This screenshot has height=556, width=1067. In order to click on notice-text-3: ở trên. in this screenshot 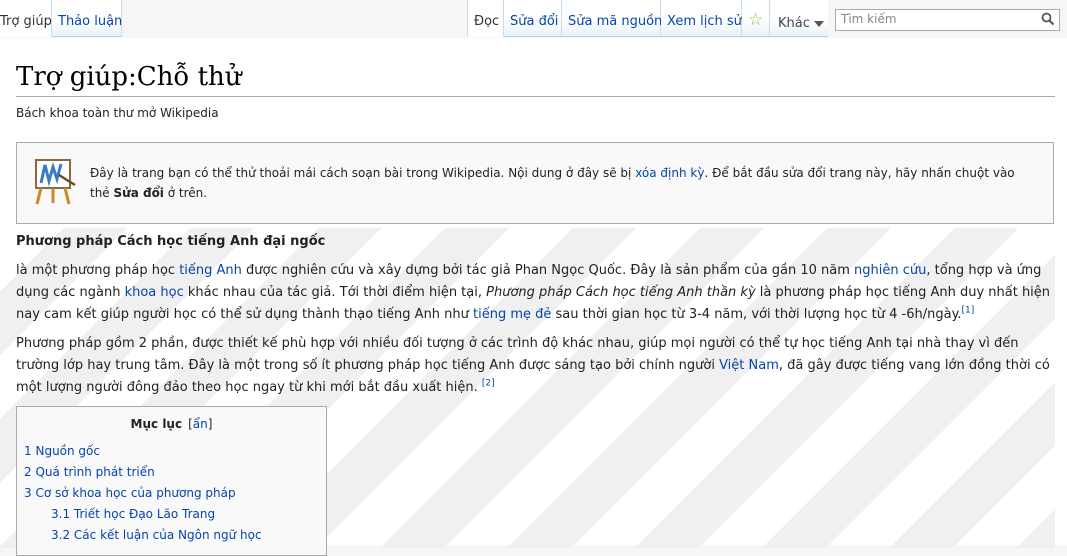, I will do `click(185, 193)`.